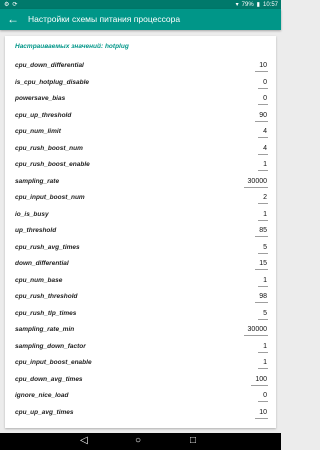 Image resolution: width=320 pixels, height=450 pixels. What do you see at coordinates (140, 66) in the screenshot?
I see `param-row: cpu_down_differential 10` at bounding box center [140, 66].